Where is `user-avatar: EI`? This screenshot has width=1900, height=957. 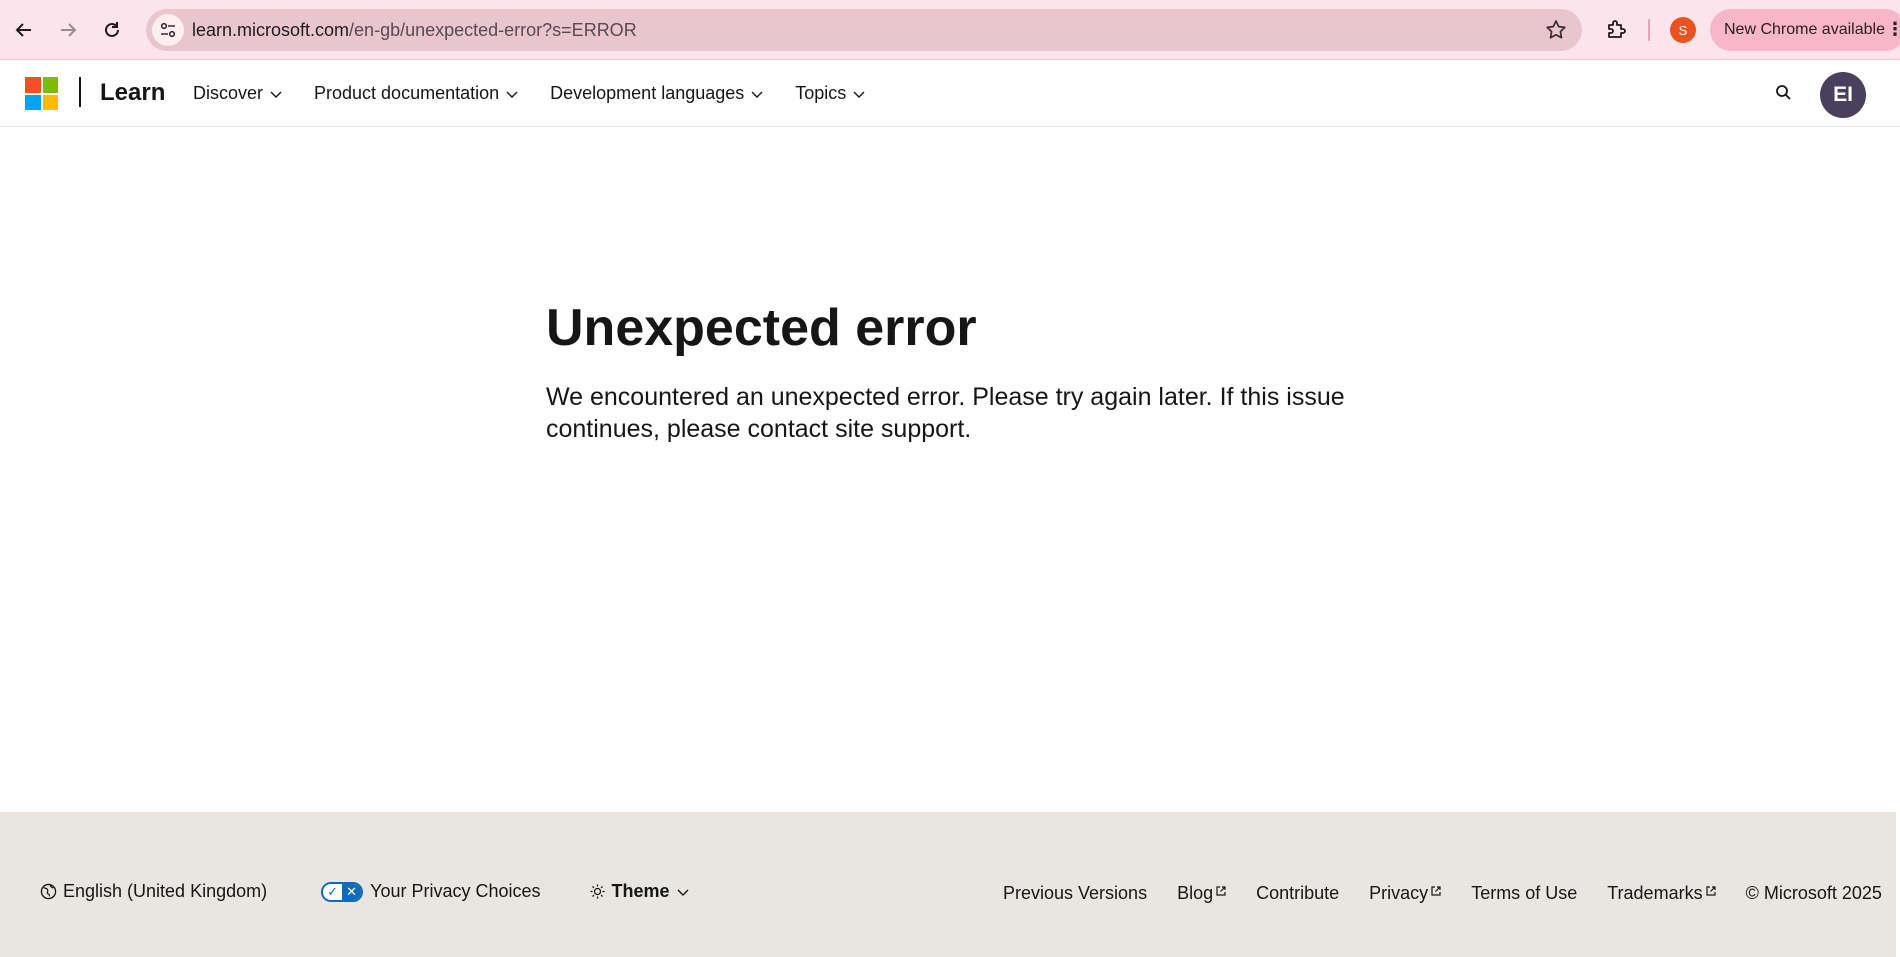 user-avatar: EI is located at coordinates (1843, 95).